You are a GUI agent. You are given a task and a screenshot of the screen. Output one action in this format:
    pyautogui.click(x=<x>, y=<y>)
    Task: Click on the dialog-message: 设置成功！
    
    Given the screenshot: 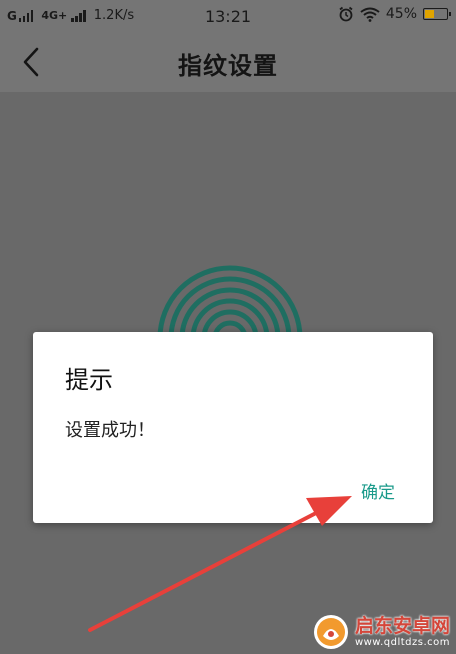 What is the action you would take?
    pyautogui.click(x=110, y=430)
    